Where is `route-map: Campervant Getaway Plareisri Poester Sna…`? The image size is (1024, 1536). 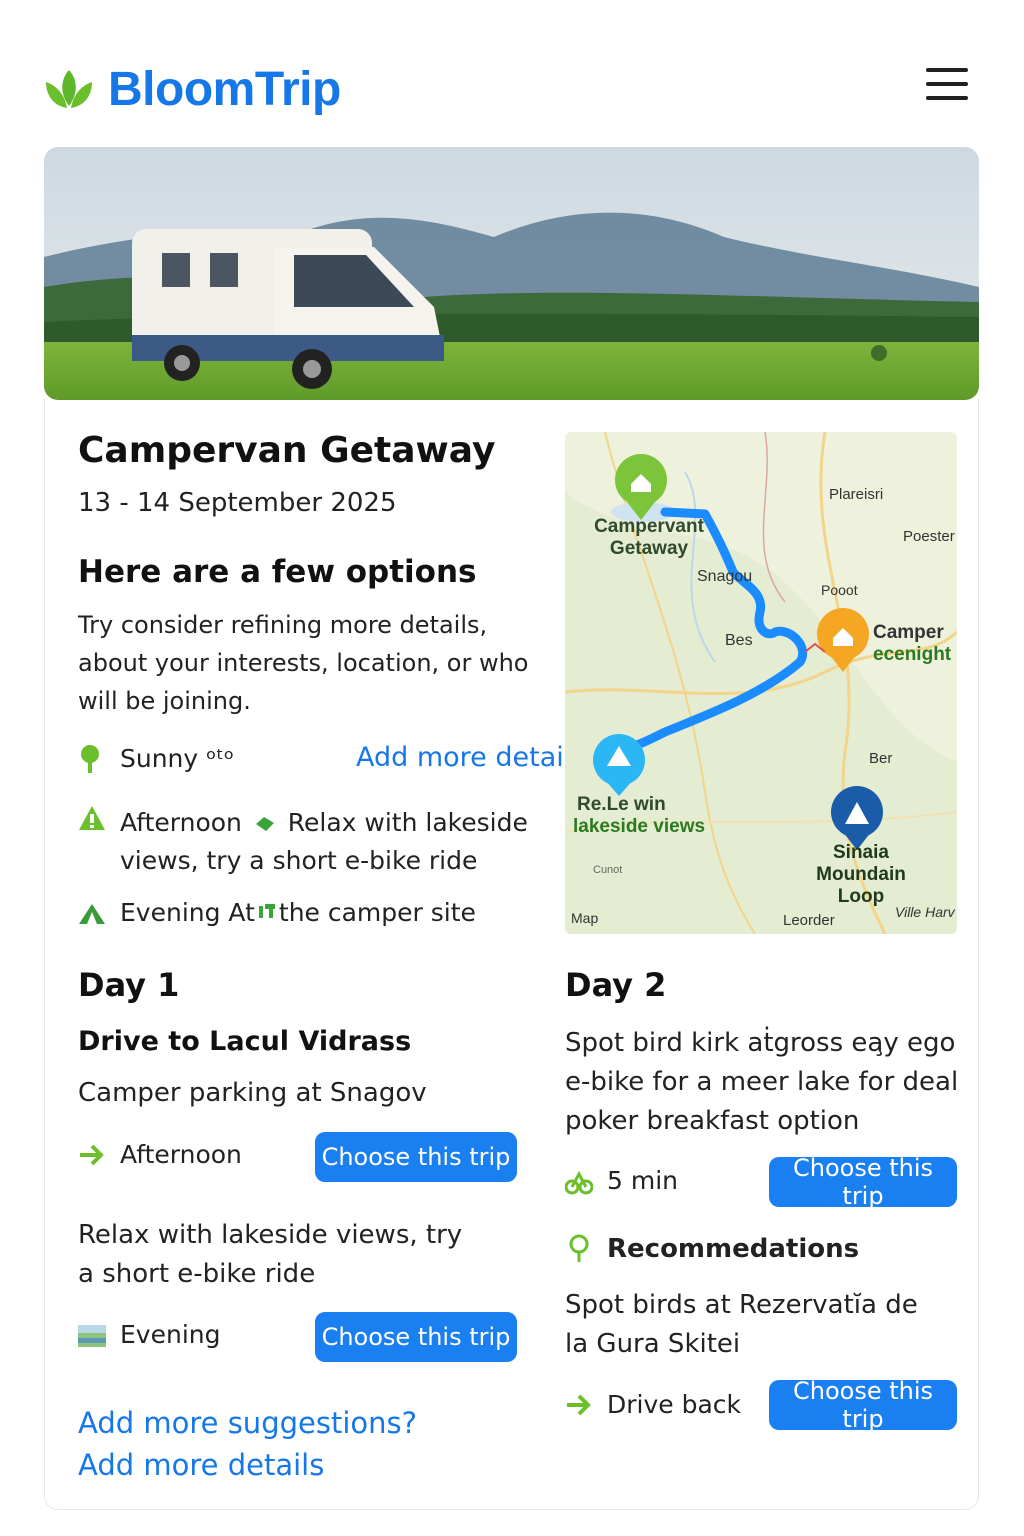
route-map: Campervant Getaway Plareisri Poester Sna… is located at coordinates (761, 683).